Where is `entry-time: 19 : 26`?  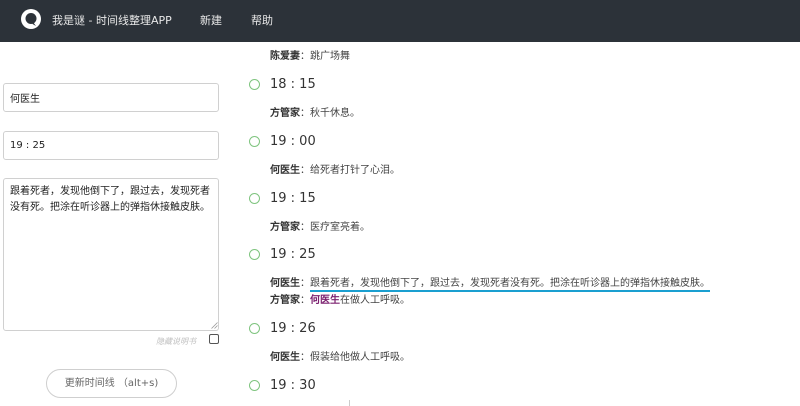
entry-time: 19 : 26 is located at coordinates (293, 328).